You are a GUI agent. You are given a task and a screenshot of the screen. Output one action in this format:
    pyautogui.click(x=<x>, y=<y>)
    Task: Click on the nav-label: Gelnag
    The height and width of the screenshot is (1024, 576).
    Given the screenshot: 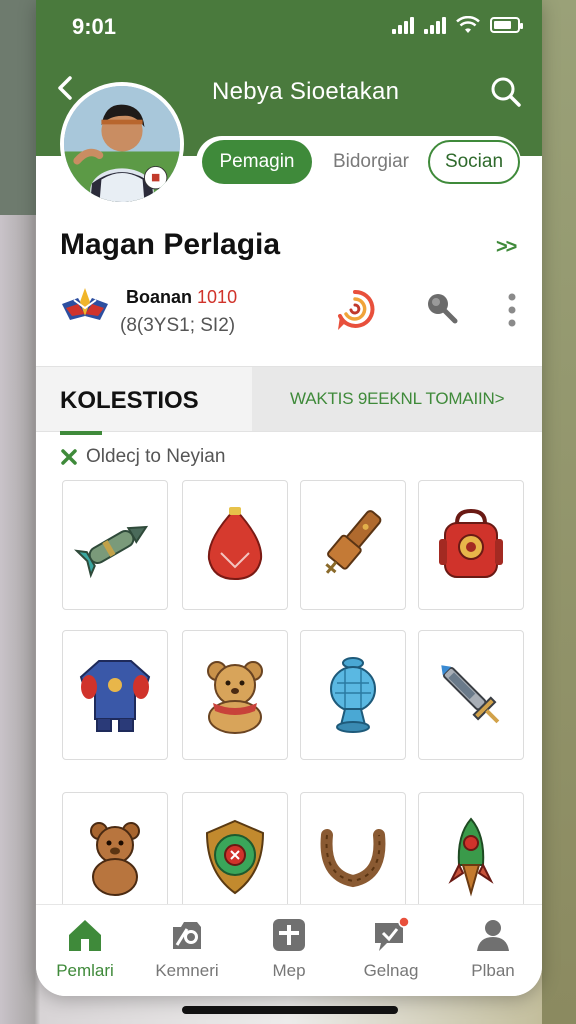 What is the action you would take?
    pyautogui.click(x=391, y=970)
    